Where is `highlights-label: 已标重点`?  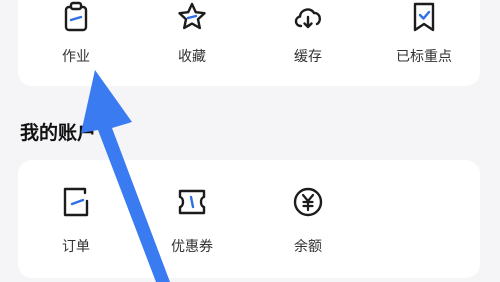 highlights-label: 已标重点 is located at coordinates (424, 57).